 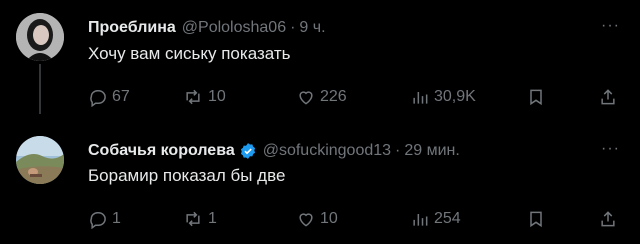 I want to click on author-handle: @sofuckingood13, so click(x=327, y=151).